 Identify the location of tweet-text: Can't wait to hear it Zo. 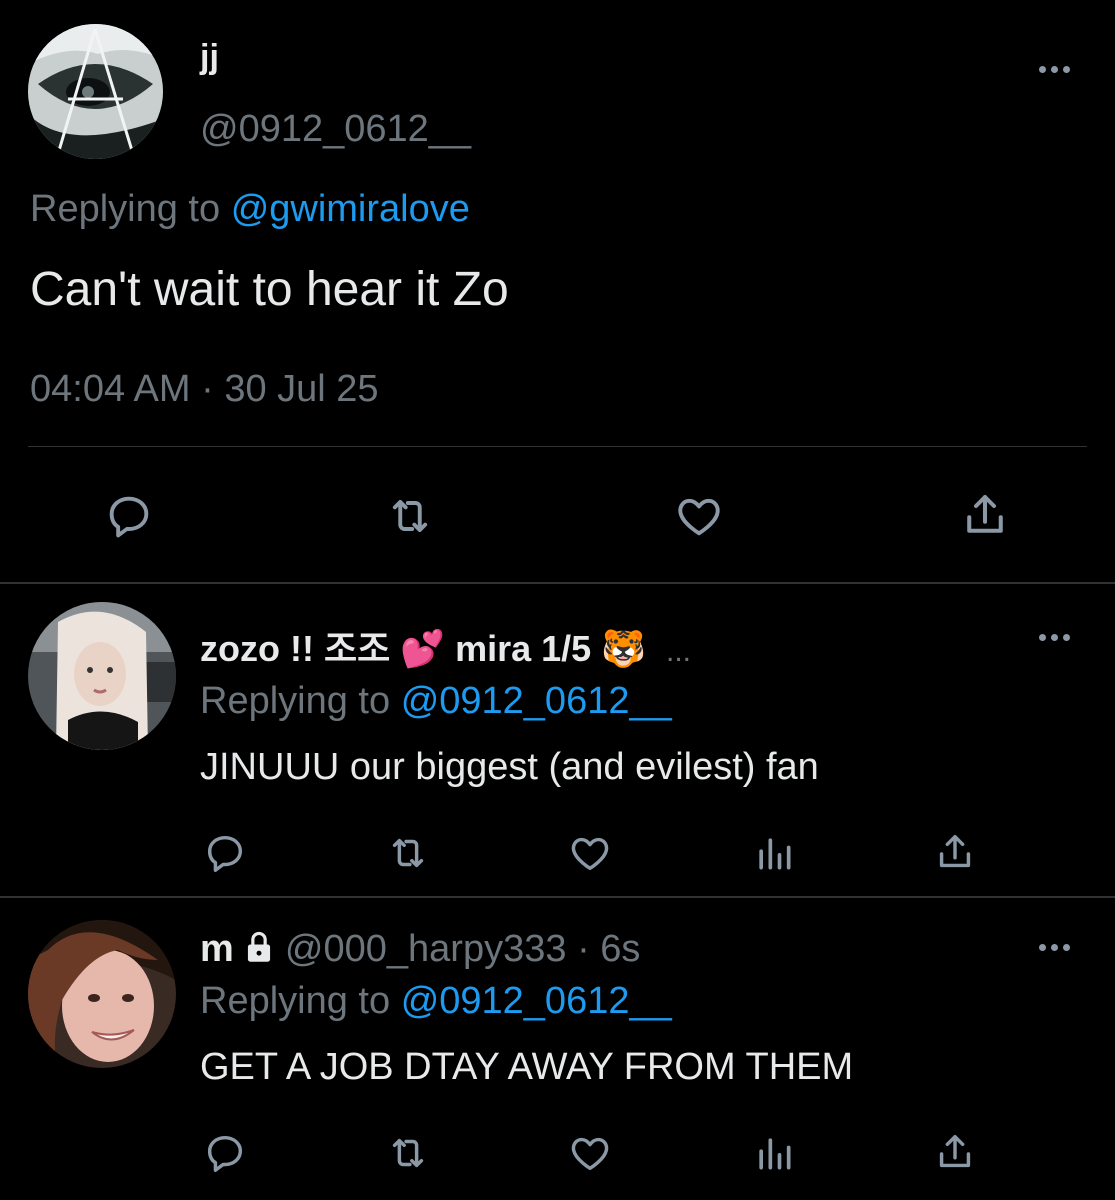
(269, 289).